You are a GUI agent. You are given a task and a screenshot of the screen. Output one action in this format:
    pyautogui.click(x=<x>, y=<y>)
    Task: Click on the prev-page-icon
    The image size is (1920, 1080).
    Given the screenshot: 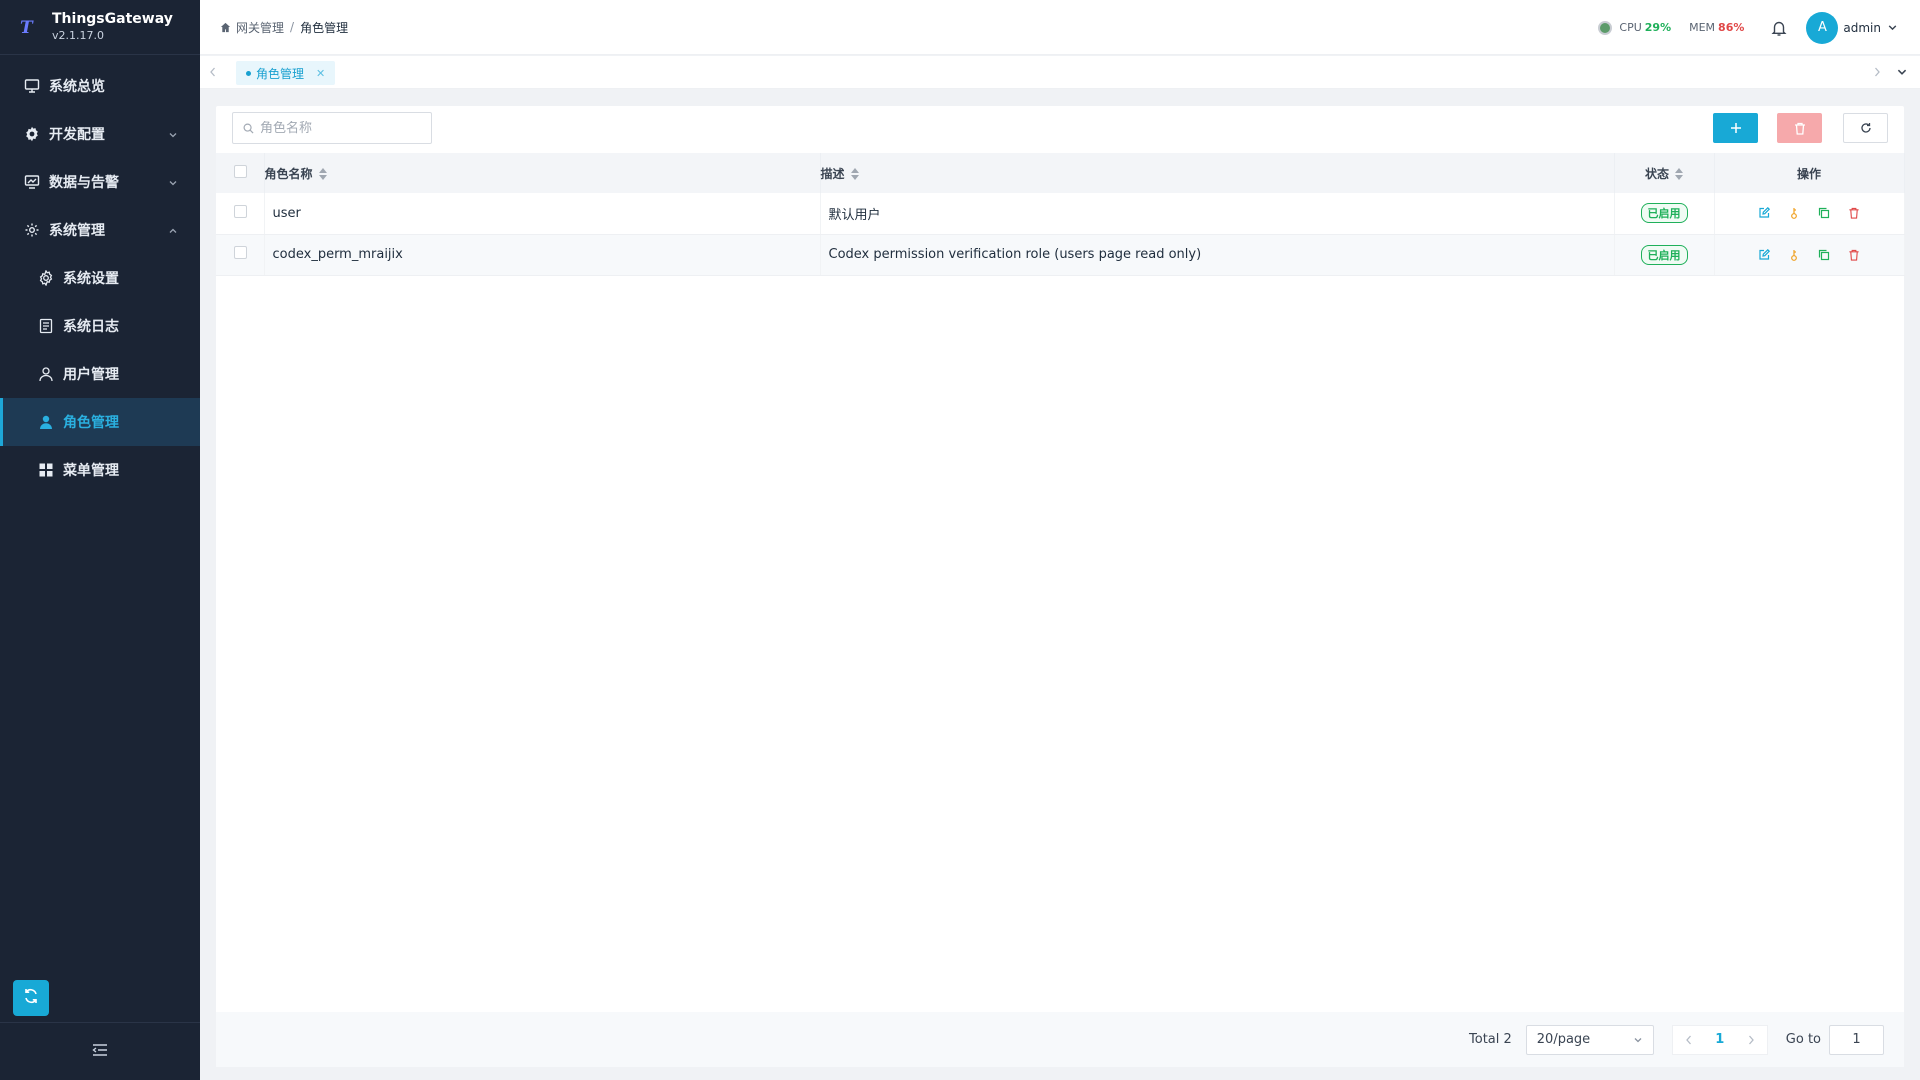 What is the action you would take?
    pyautogui.click(x=1689, y=1040)
    